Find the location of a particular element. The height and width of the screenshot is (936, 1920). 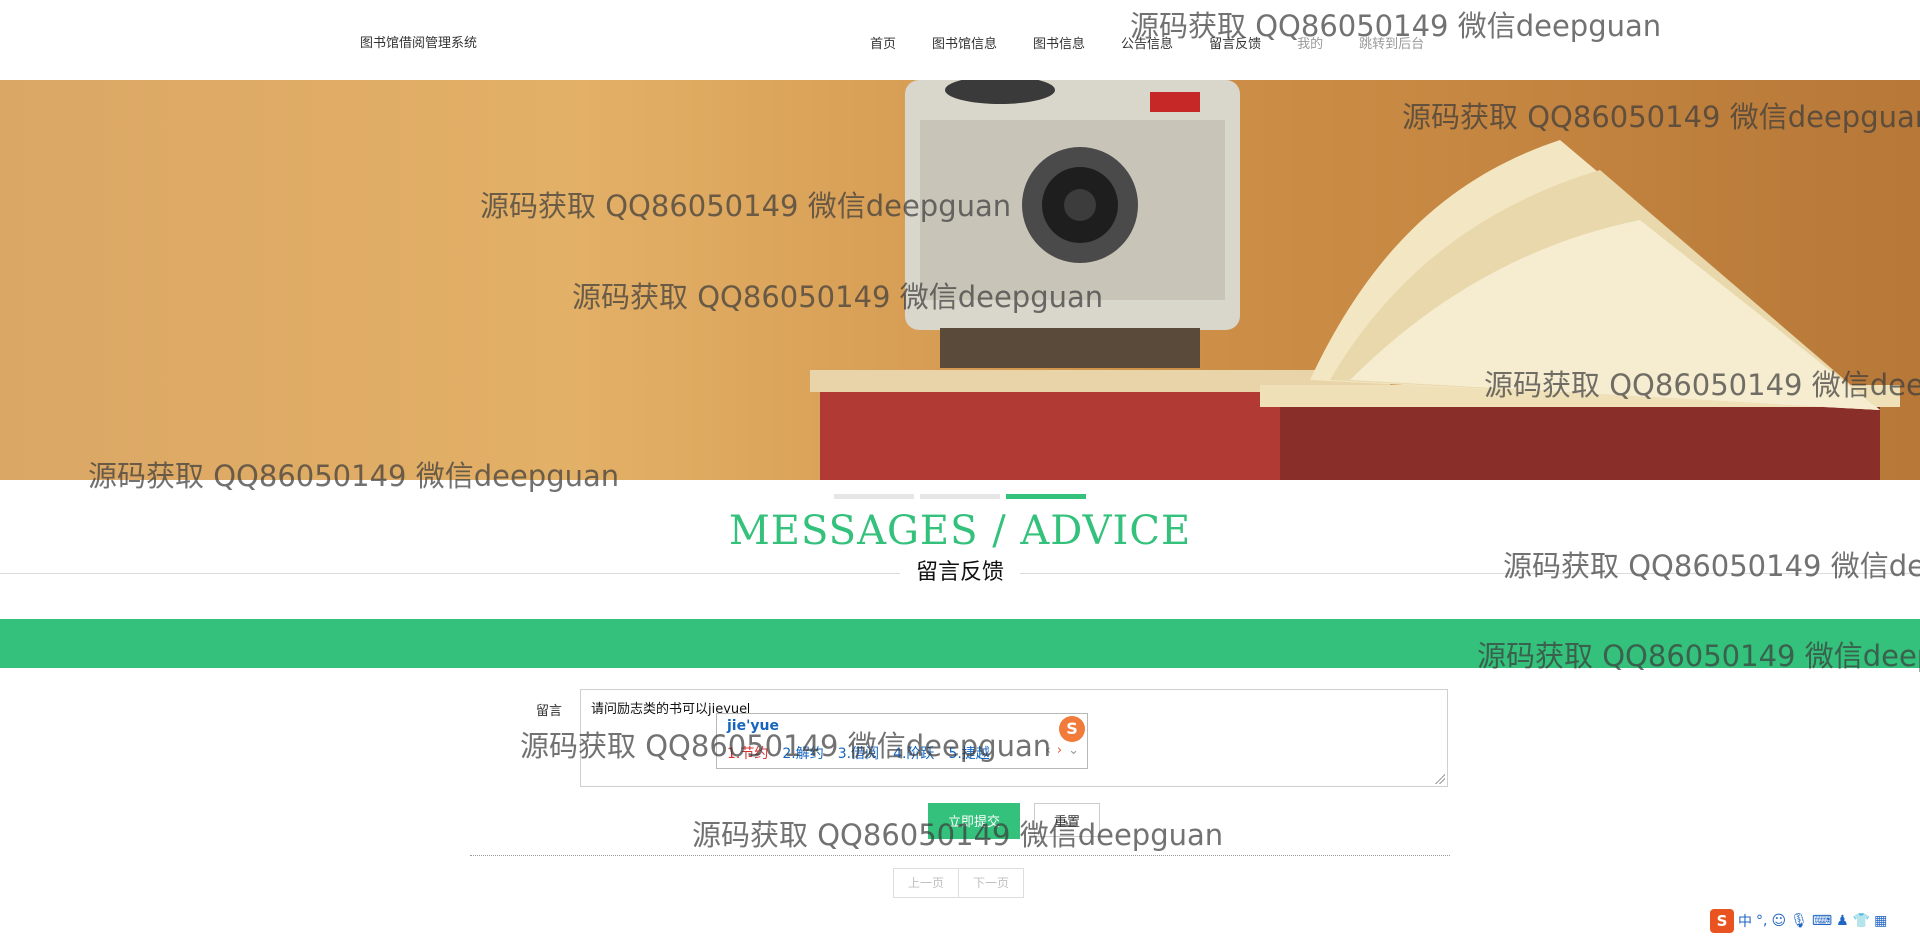

title-indicator is located at coordinates (963, 496).